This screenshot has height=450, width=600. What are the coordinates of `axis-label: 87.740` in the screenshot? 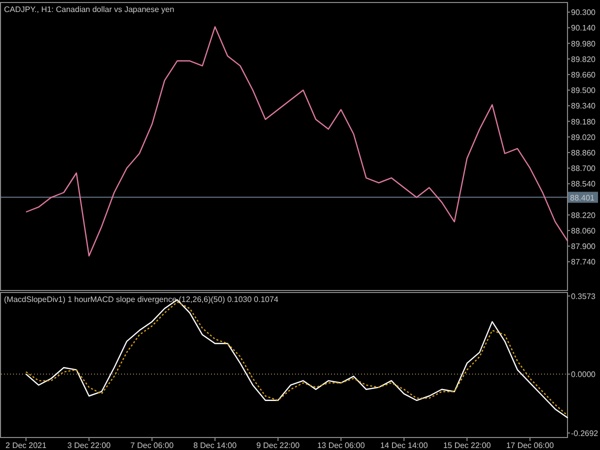 It's located at (583, 262).